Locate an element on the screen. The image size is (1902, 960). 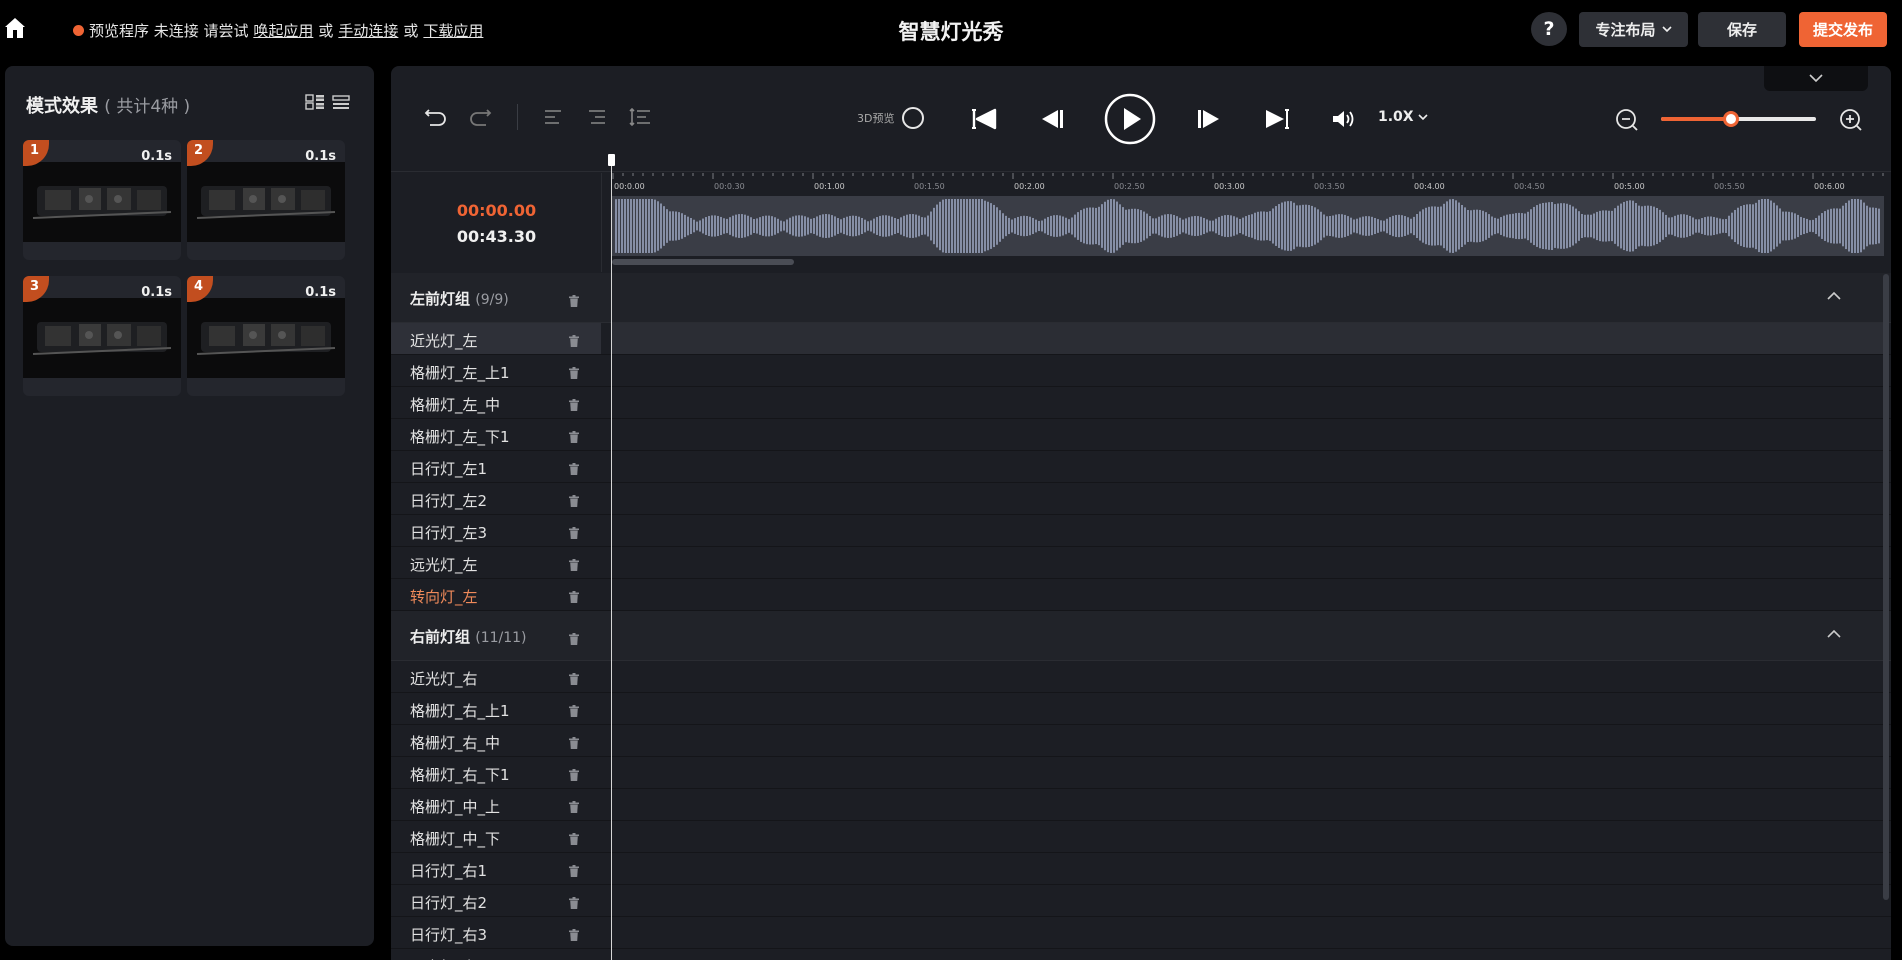
track-row: 格栅灯_中_下 is located at coordinates (1141, 837).